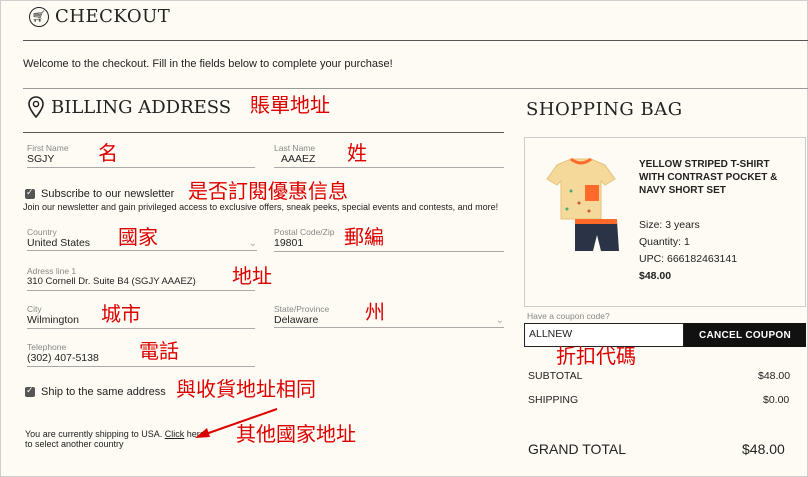 The image size is (808, 477). Describe the element at coordinates (268, 191) in the screenshot. I see `annotation-newsletter: 是否訂閱優惠信息` at that location.